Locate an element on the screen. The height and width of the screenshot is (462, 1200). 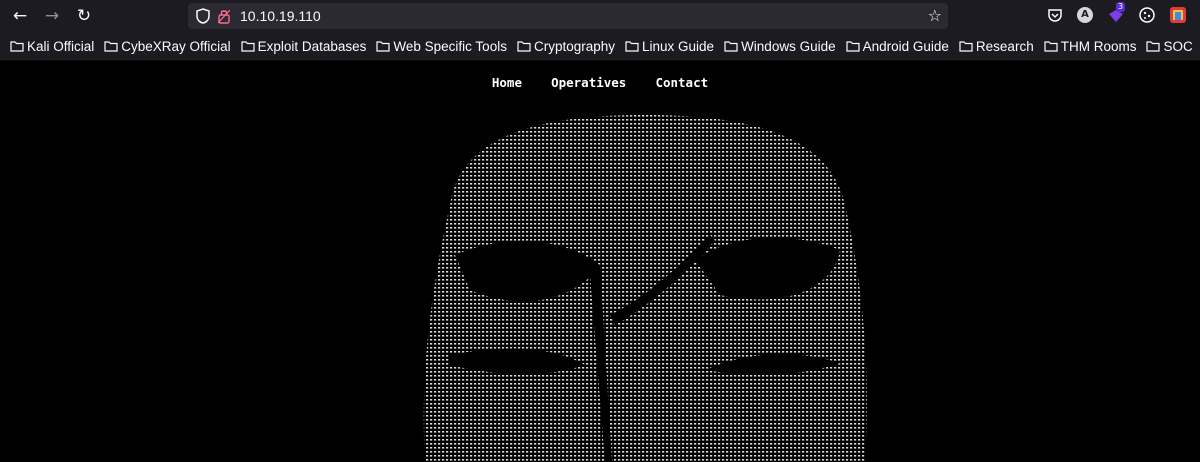
address-bar: 10.10.19.110 ☆ is located at coordinates (568, 16).